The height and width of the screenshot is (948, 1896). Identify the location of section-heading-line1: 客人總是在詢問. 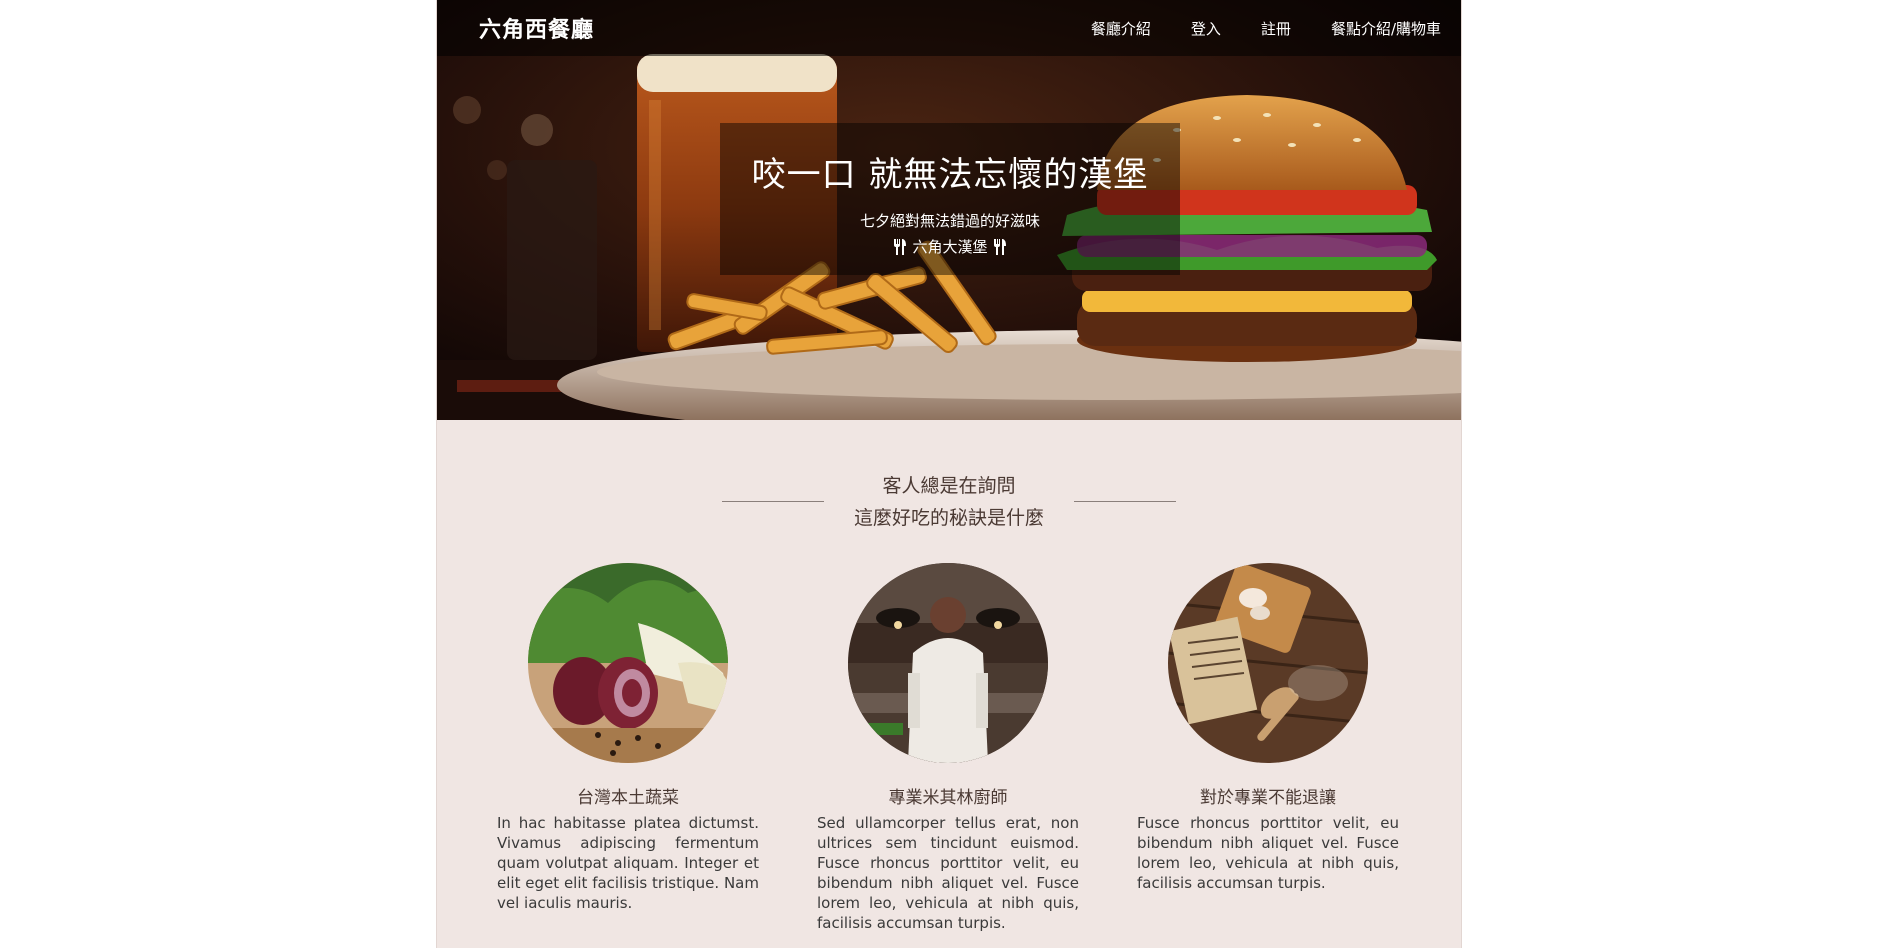
(949, 486).